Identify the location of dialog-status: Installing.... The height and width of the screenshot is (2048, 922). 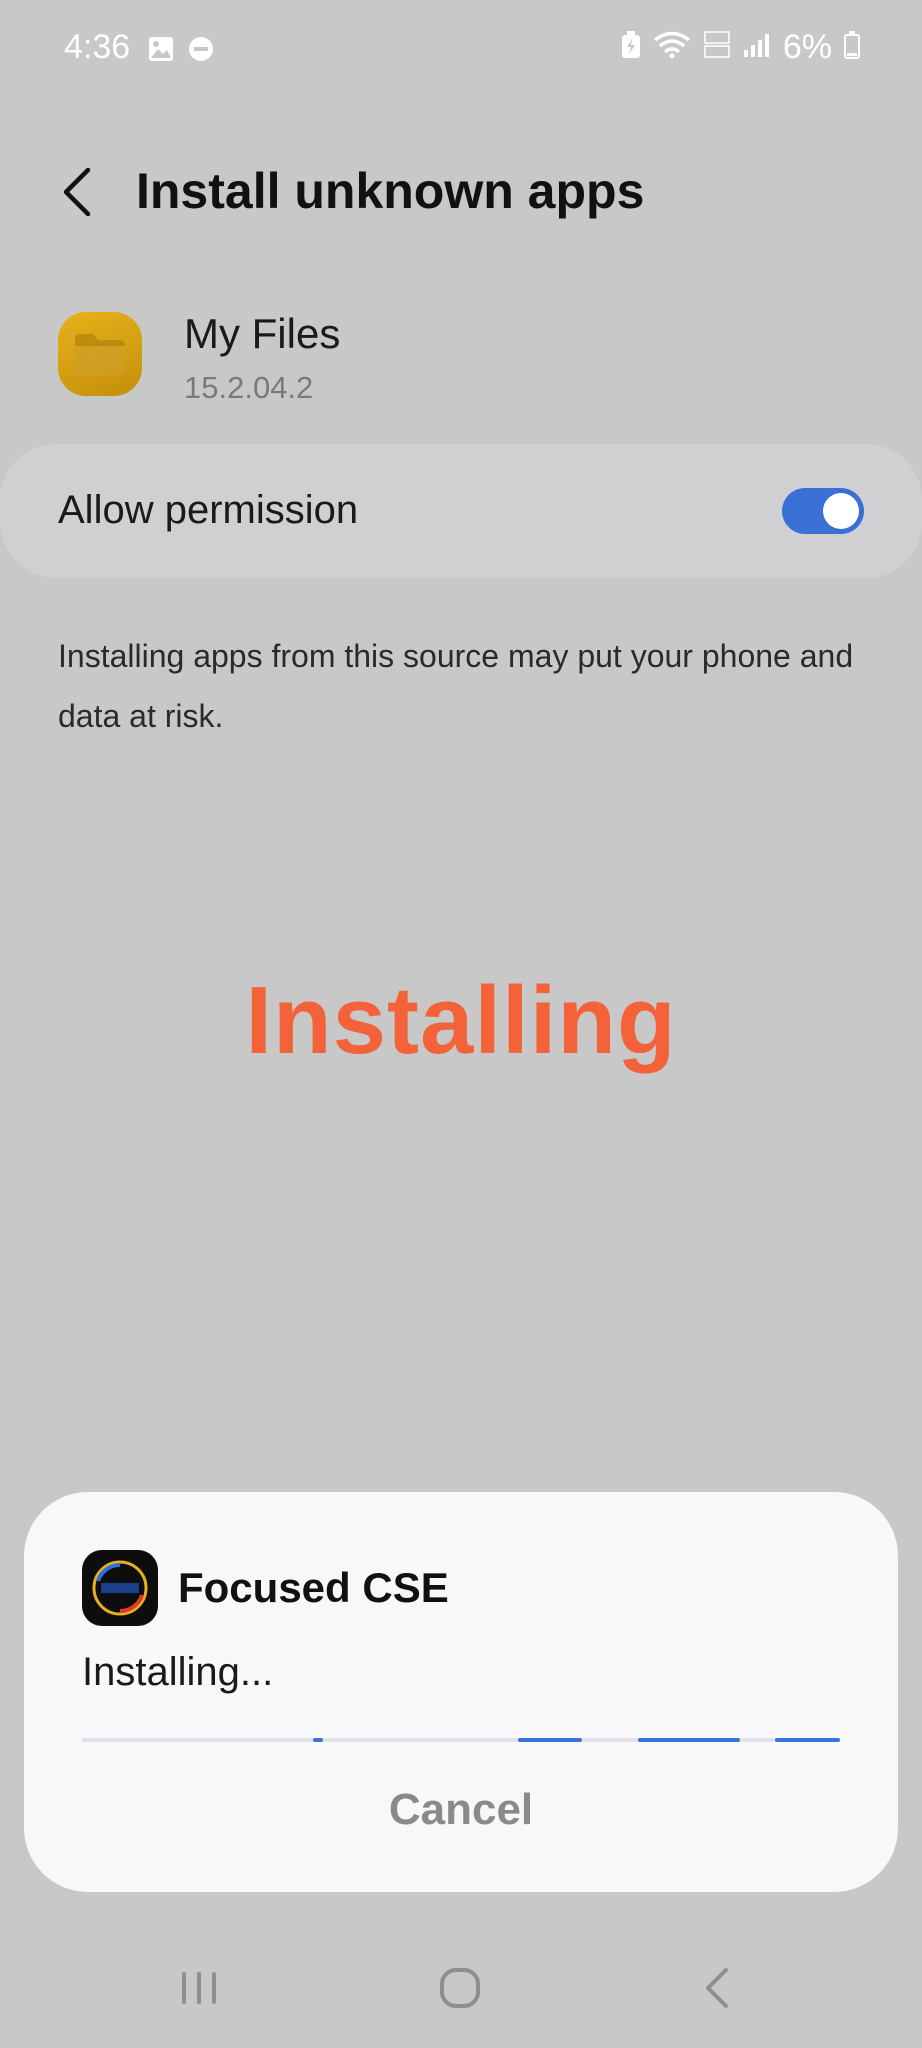
(178, 1672).